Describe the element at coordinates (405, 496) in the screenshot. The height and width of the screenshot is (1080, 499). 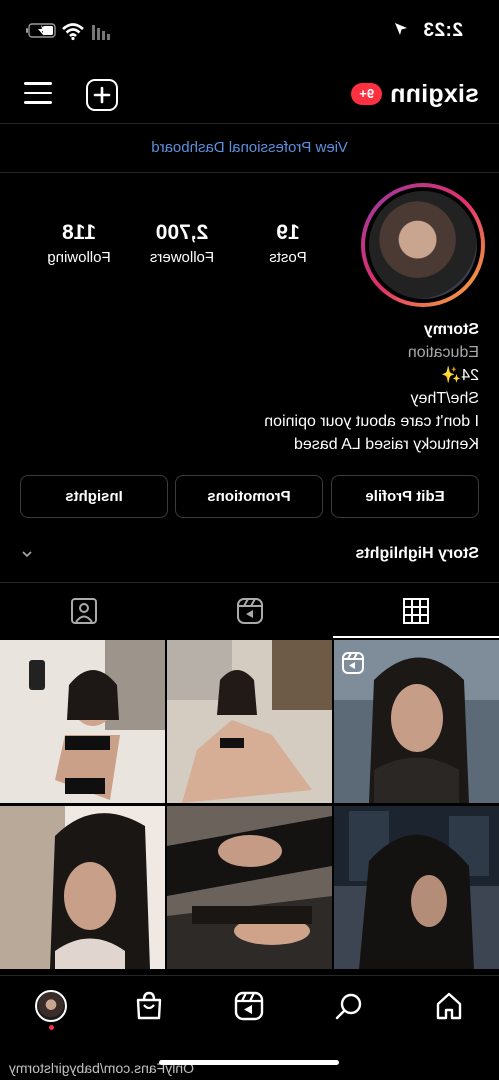
I see `edit-profile-button: Edit Profile` at that location.